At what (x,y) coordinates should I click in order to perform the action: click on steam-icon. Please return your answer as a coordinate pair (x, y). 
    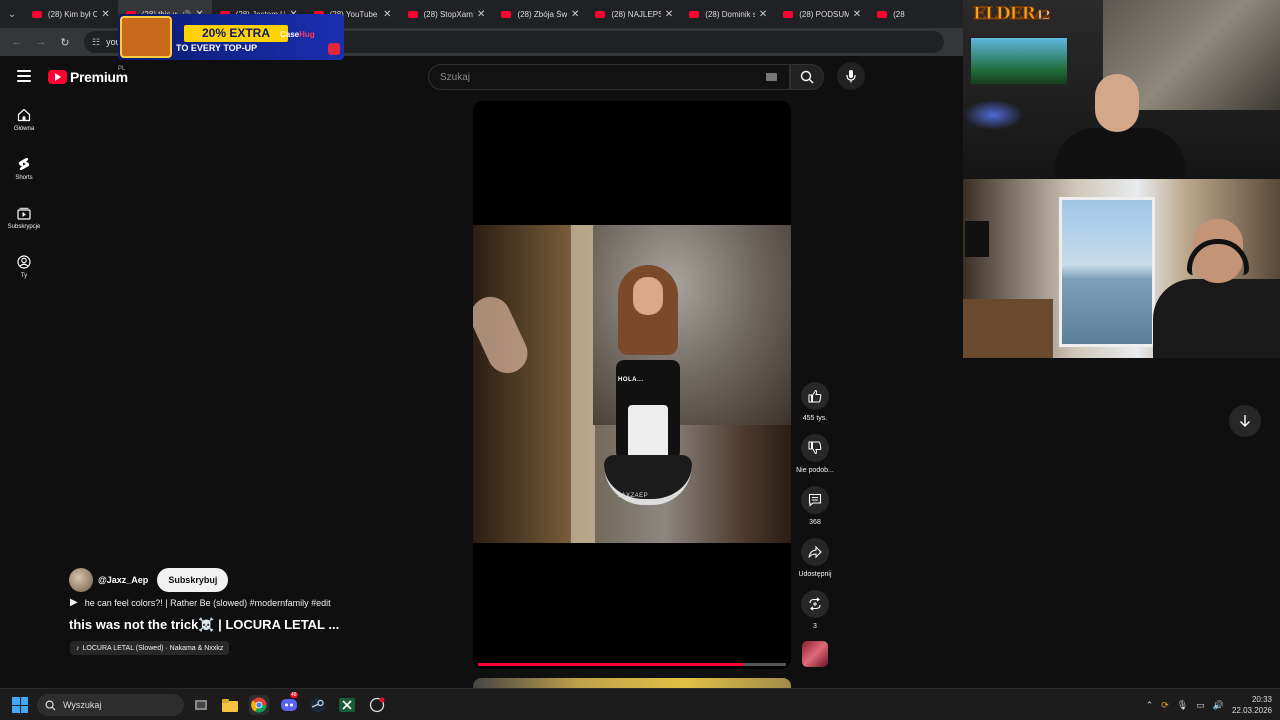
    Looking at the image, I should click on (318, 705).